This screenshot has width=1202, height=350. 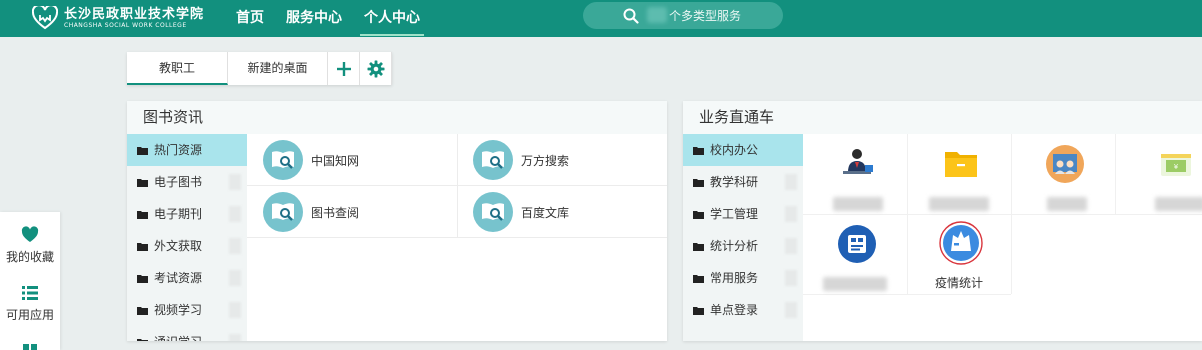 What do you see at coordinates (30, 245) in the screenshot?
I see `my-favorites-button: 我的收藏` at bounding box center [30, 245].